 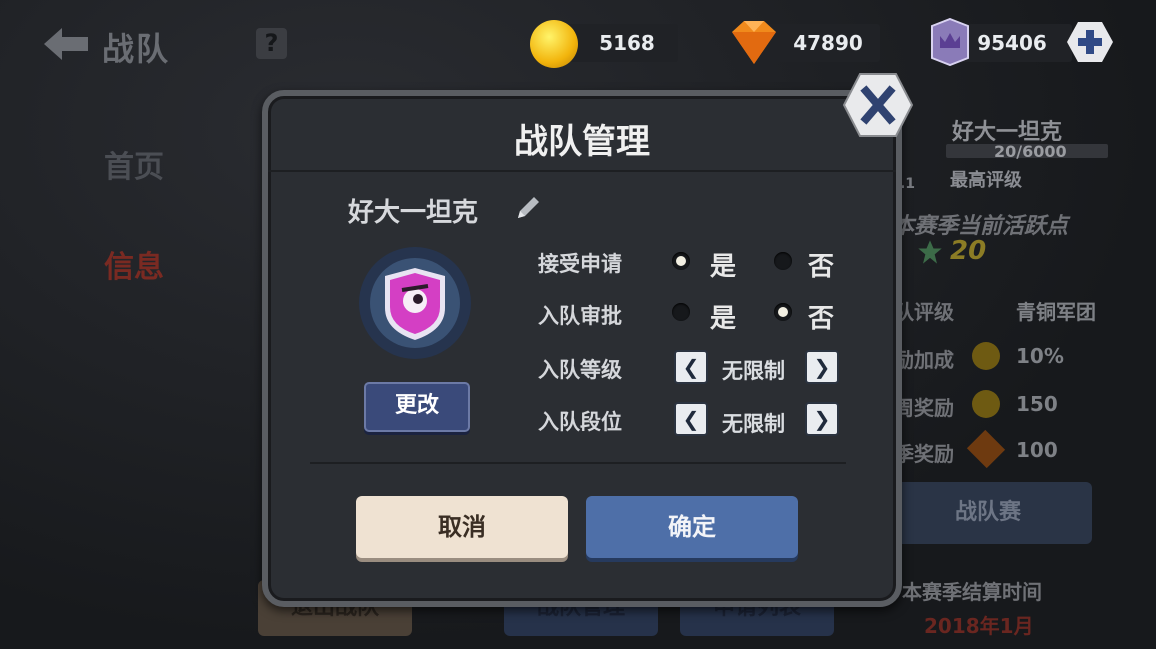 What do you see at coordinates (753, 371) in the screenshot?
I see `join-level-value: 无限制` at bounding box center [753, 371].